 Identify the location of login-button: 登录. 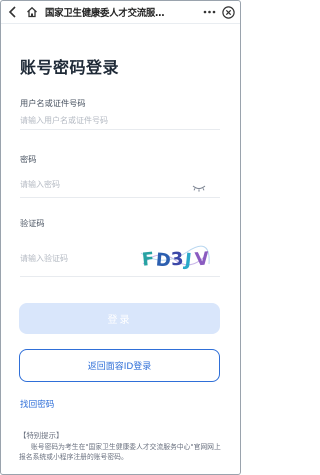
(119, 318).